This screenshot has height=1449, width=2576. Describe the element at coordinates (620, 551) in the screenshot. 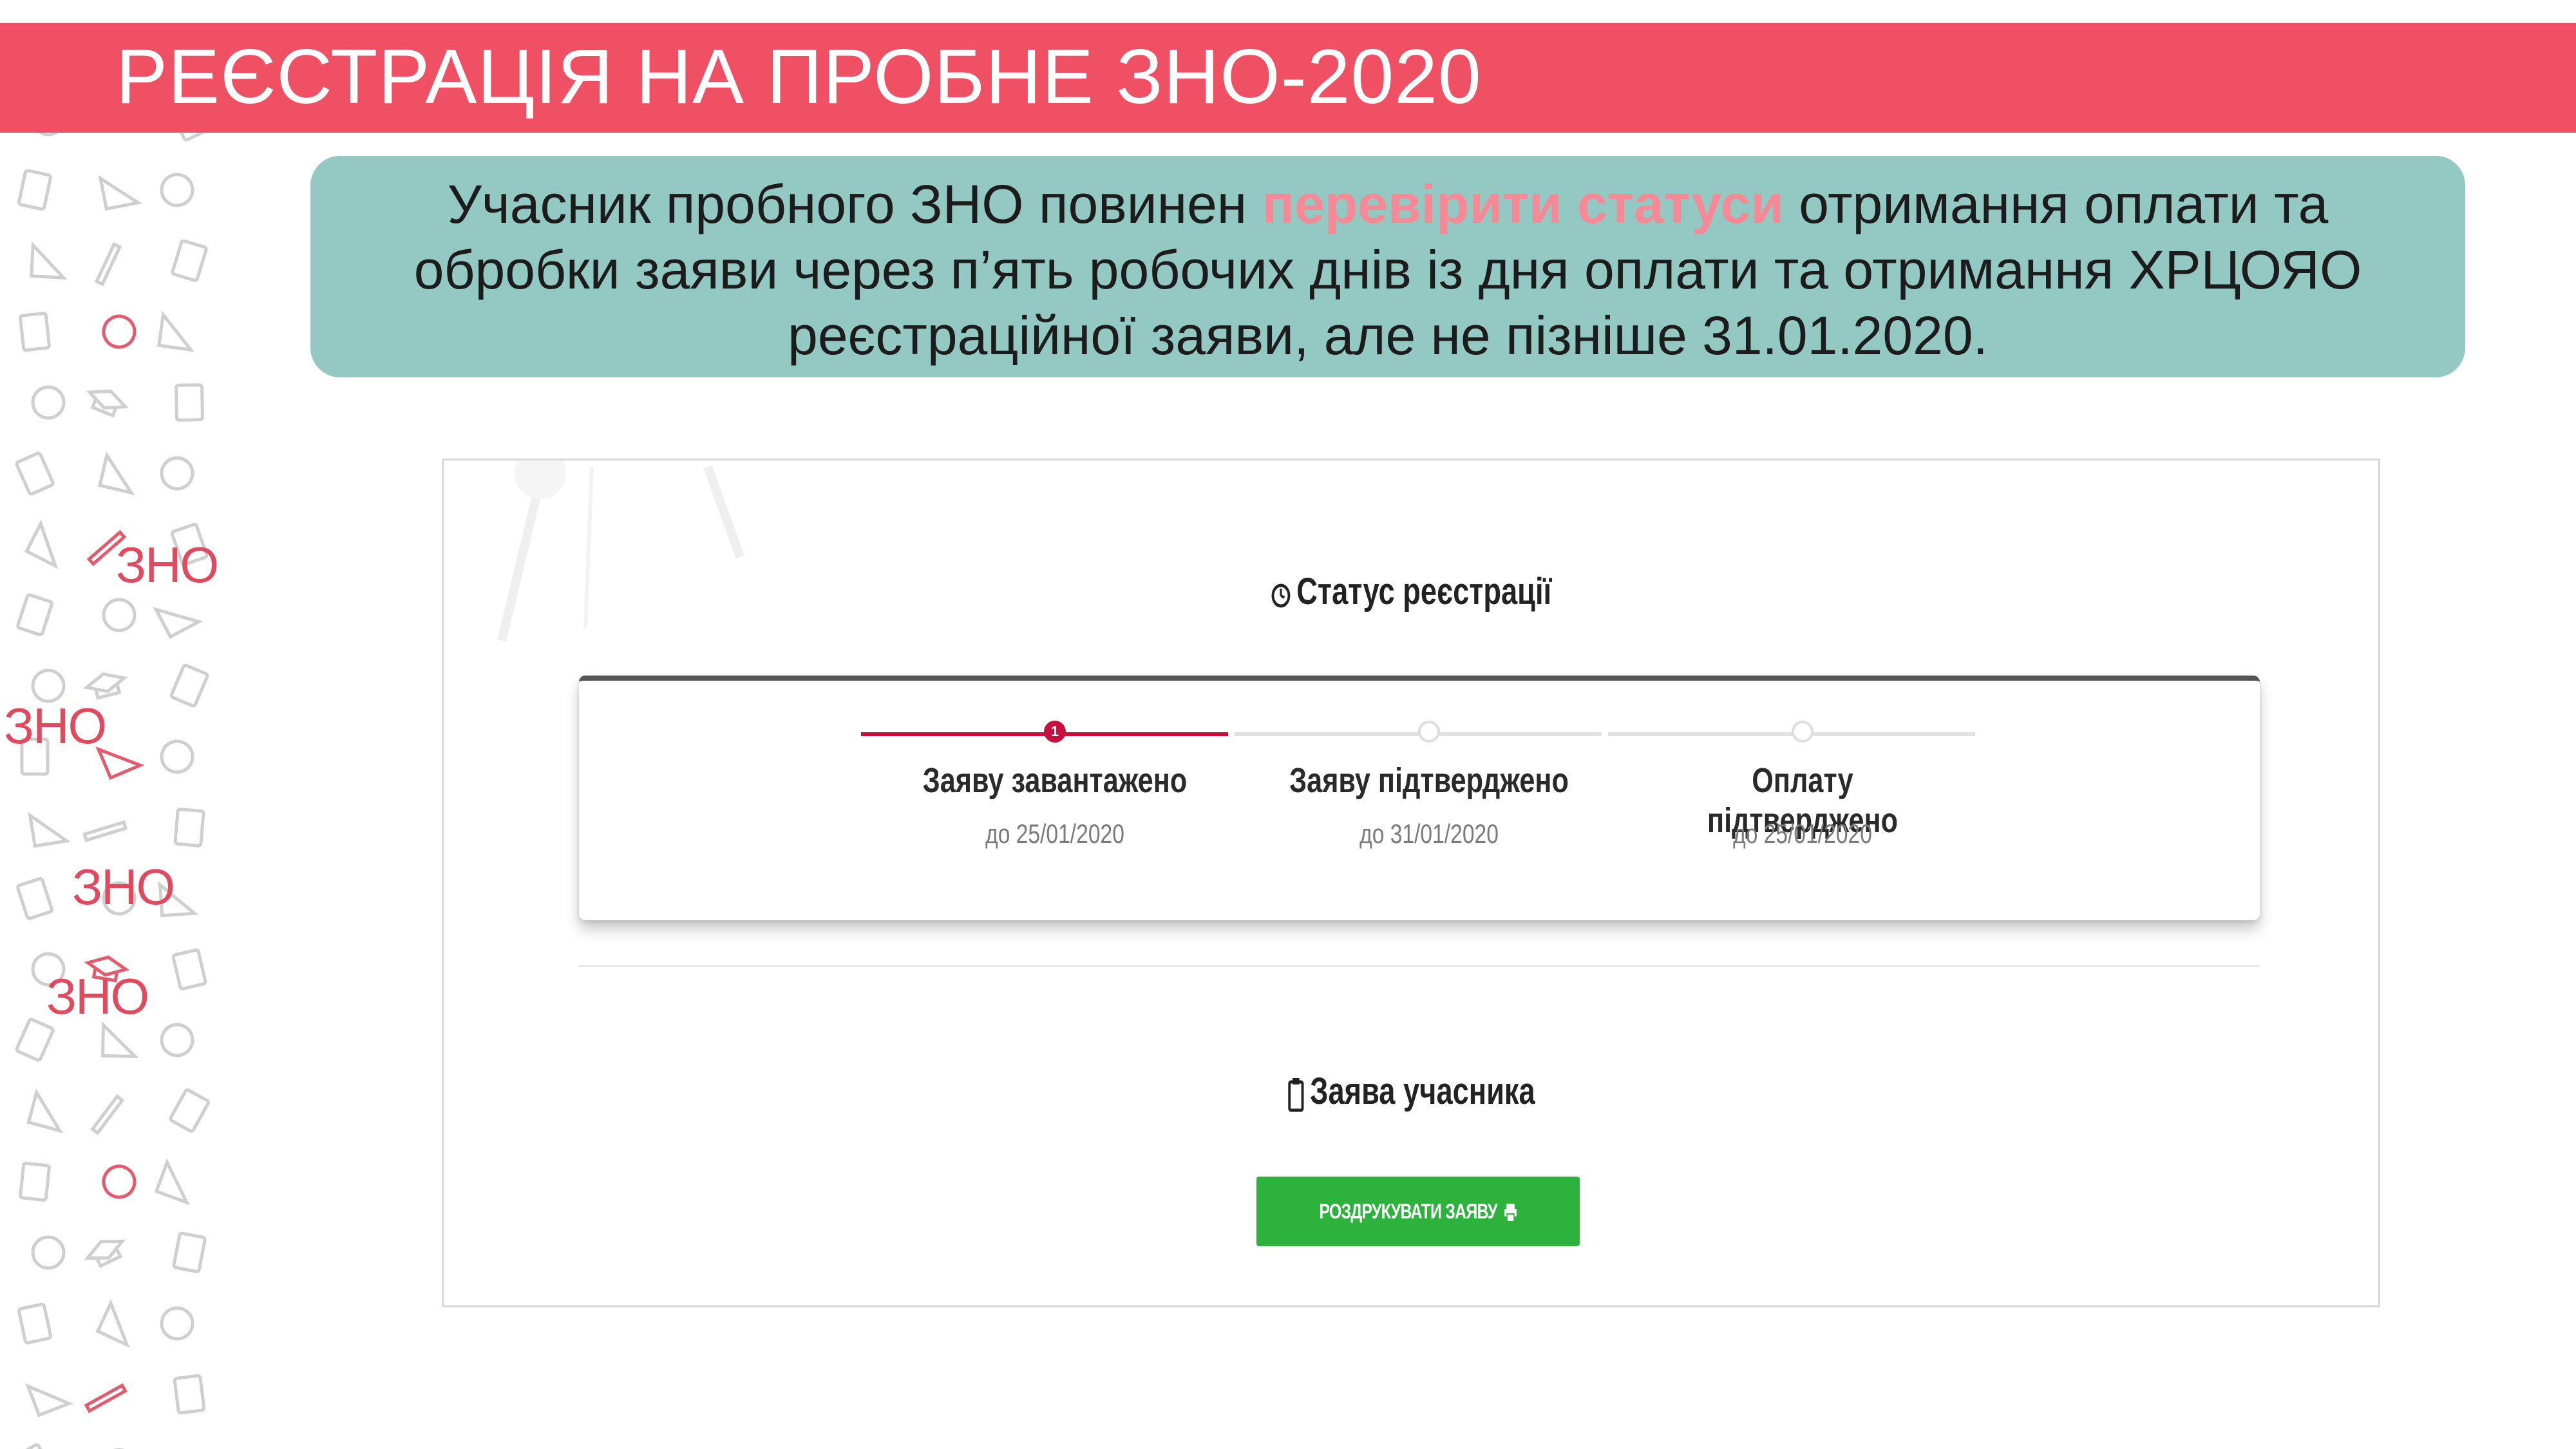

I see `background-ghost-graphic` at that location.